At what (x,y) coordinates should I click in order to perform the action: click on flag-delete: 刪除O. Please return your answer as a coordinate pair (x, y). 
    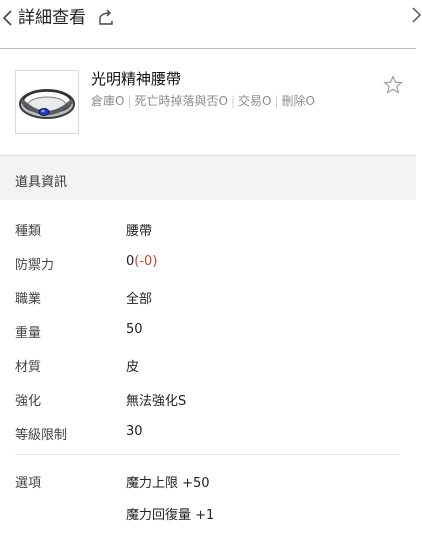
    Looking at the image, I should click on (298, 101).